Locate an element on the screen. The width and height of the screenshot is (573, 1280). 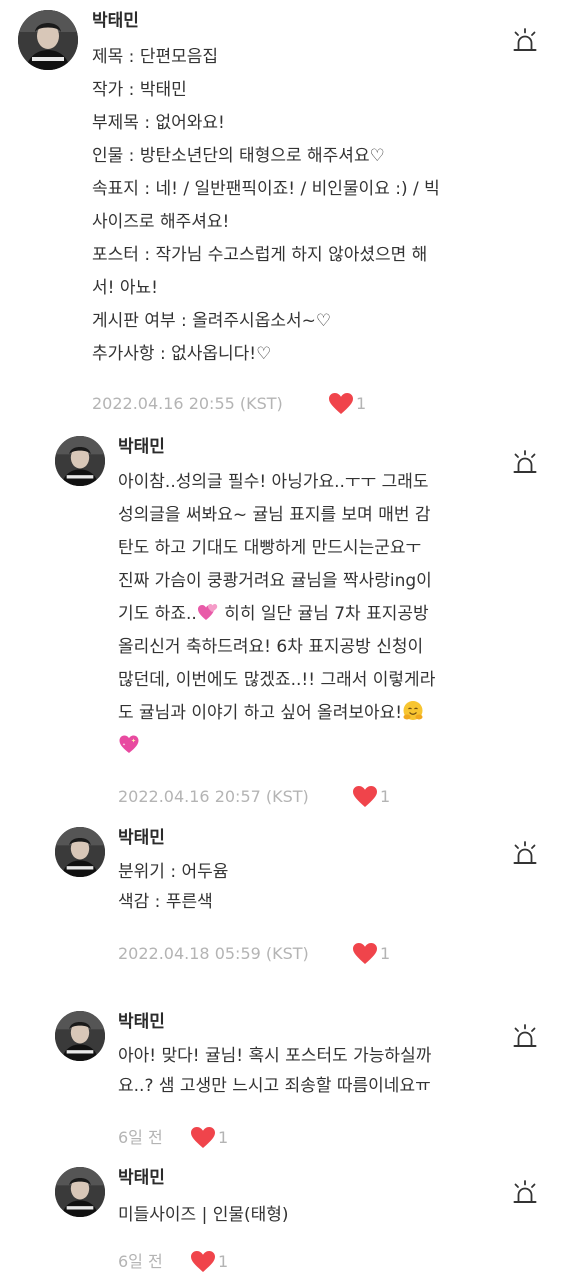
comment-line: 기도 하죠.. 히히 일단 귤님 7차 표지공방 is located at coordinates (276, 614).